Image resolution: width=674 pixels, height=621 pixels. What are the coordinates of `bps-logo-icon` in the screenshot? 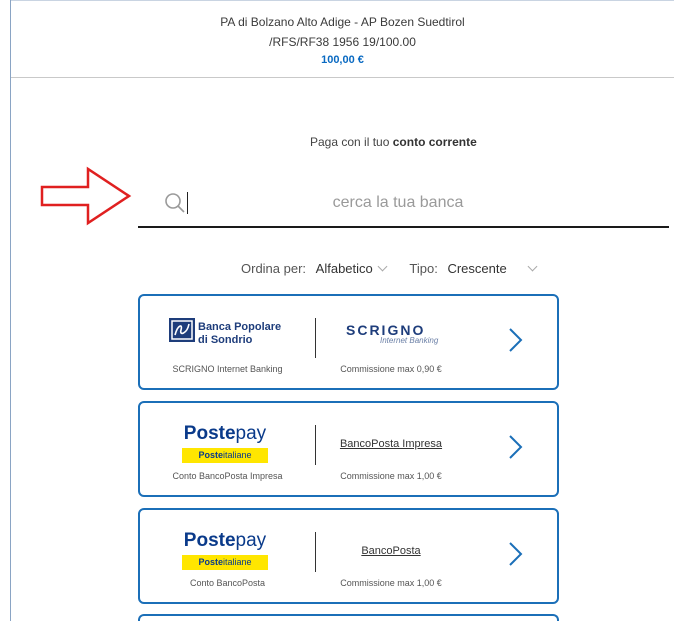 It's located at (182, 332).